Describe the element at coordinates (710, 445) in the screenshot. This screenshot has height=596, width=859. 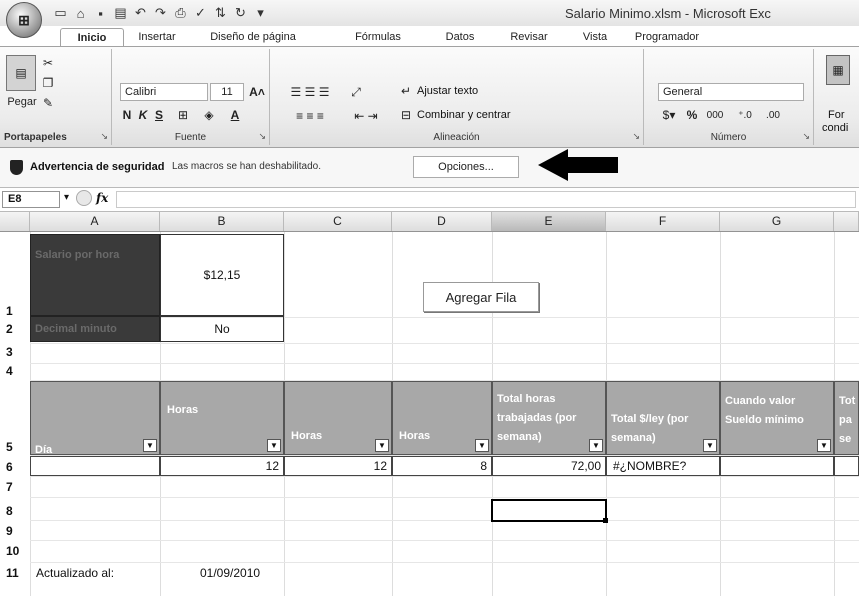
I see `filter-dropdown-f: ▼` at that location.